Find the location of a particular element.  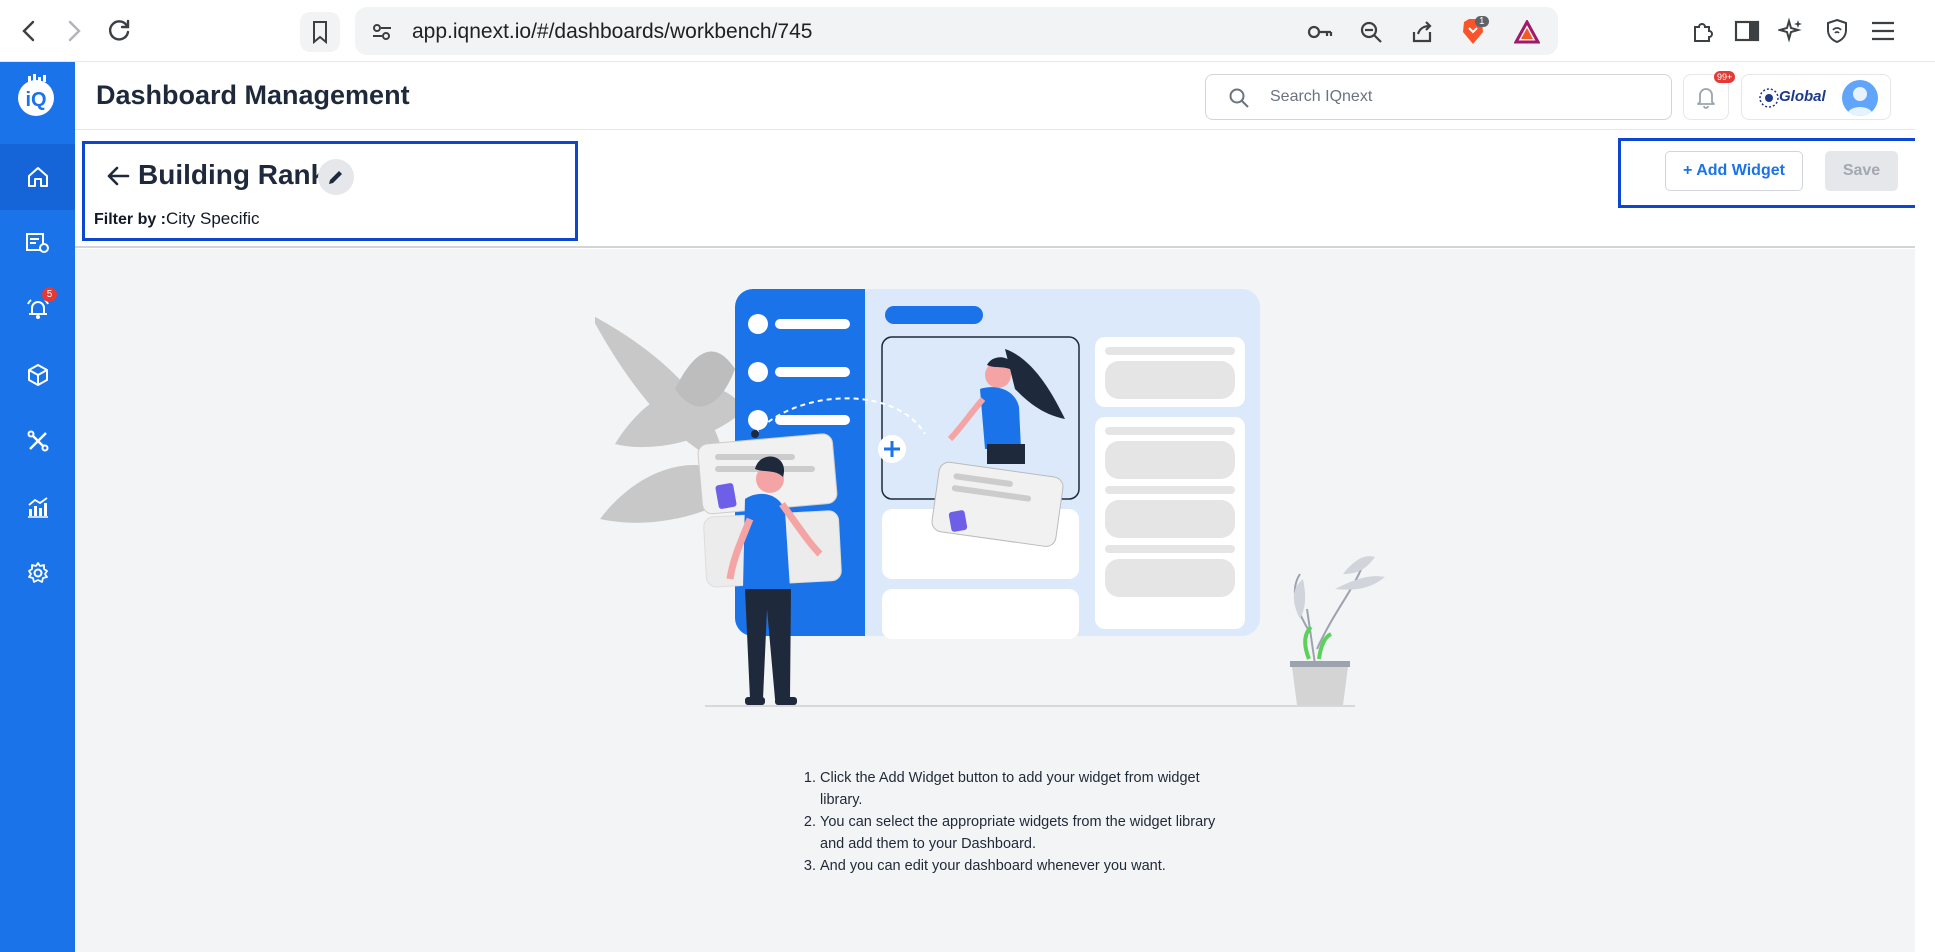

zoom-out-icon is located at coordinates (1371, 32).